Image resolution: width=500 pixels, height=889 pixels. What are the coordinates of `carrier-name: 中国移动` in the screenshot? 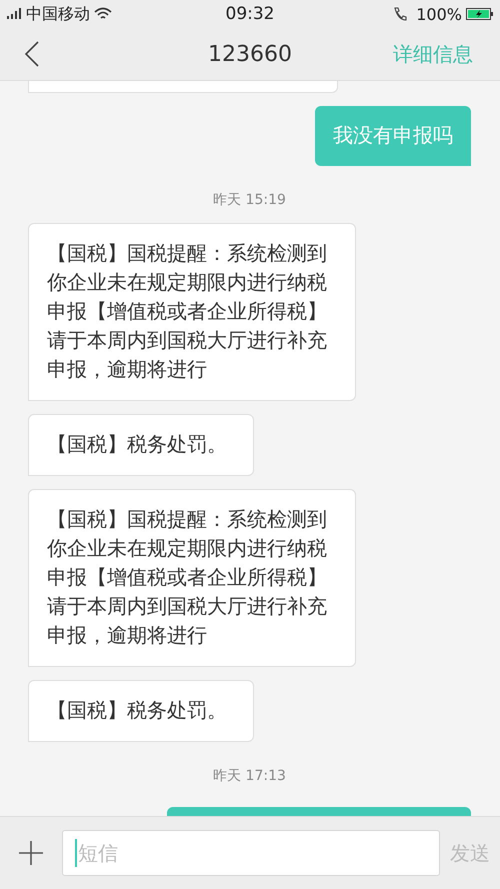 It's located at (58, 14).